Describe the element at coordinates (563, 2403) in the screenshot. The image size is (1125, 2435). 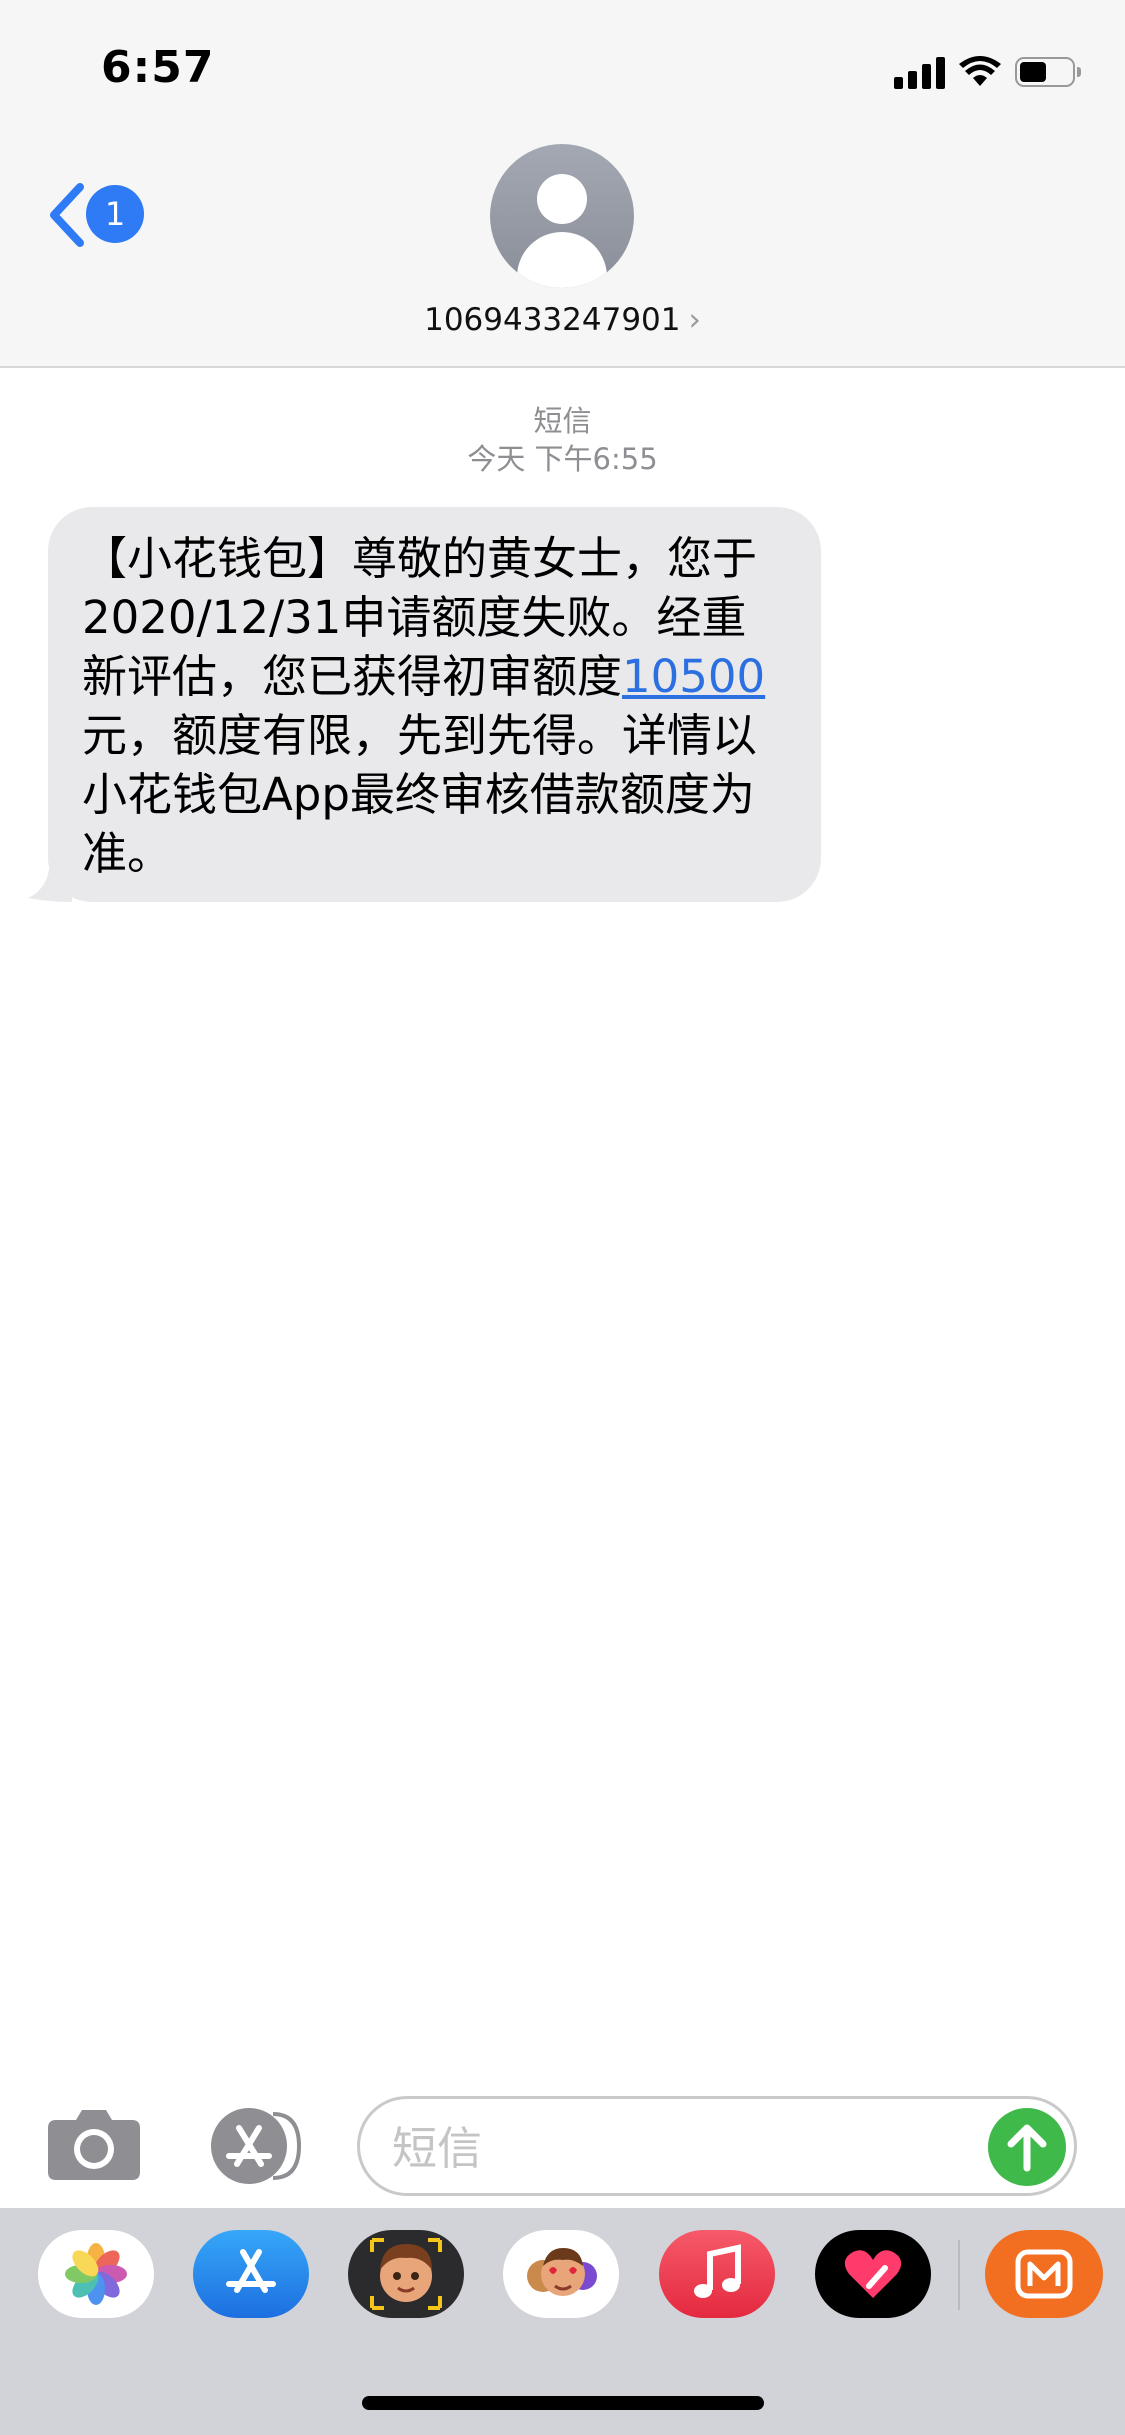
I see `home-indicator` at that location.